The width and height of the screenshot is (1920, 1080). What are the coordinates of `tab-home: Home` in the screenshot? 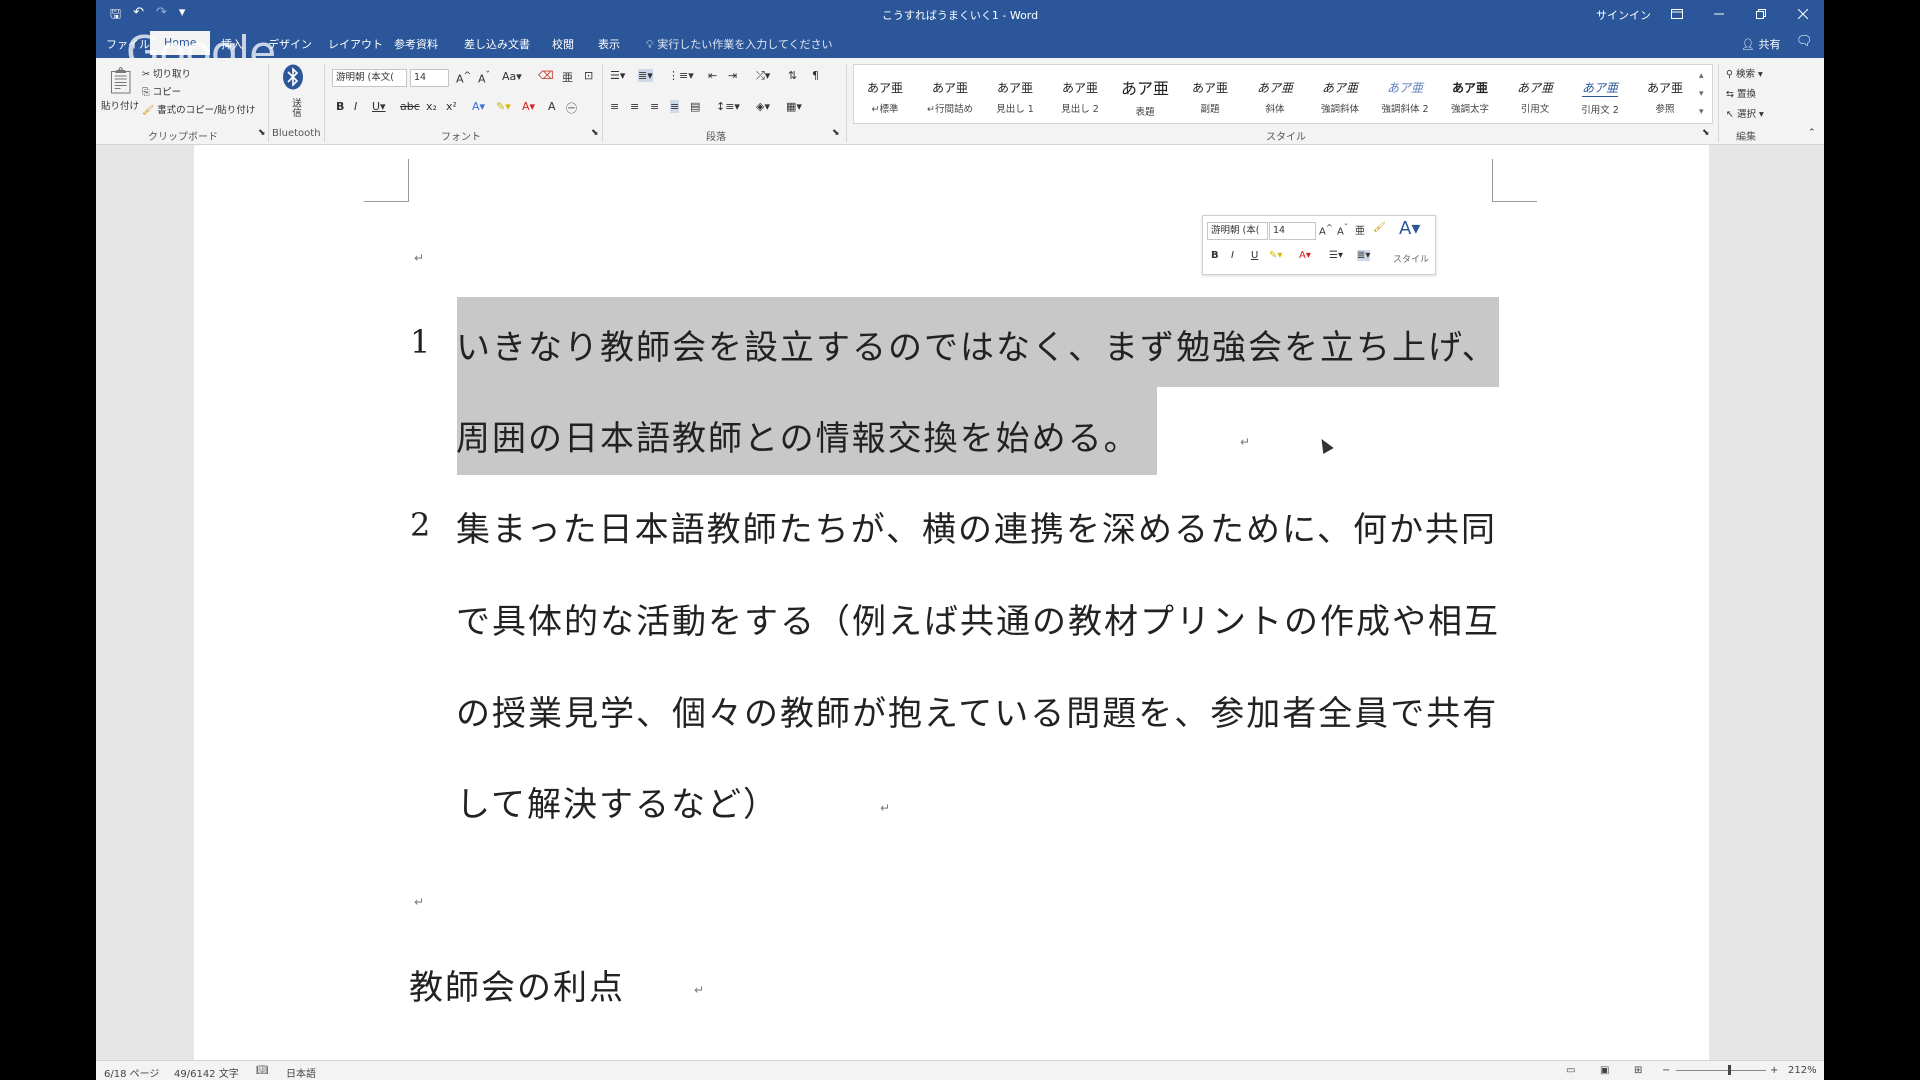 It's located at (180, 43).